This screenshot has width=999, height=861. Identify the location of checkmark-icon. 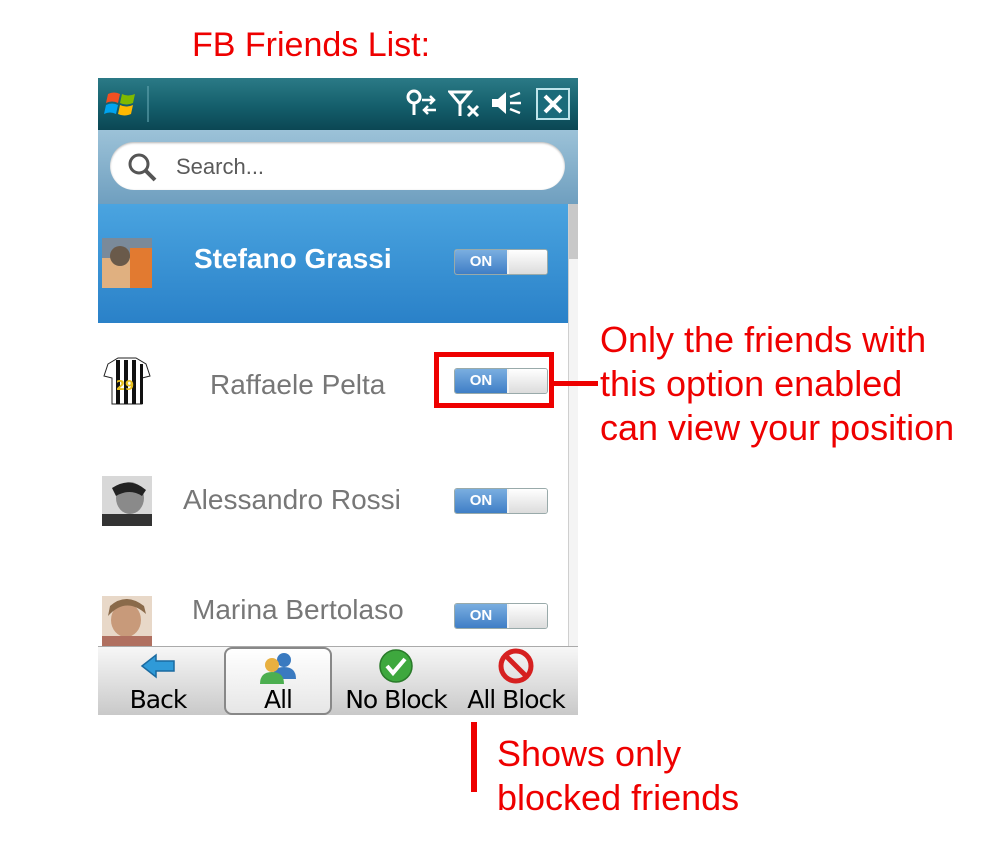
(396, 666).